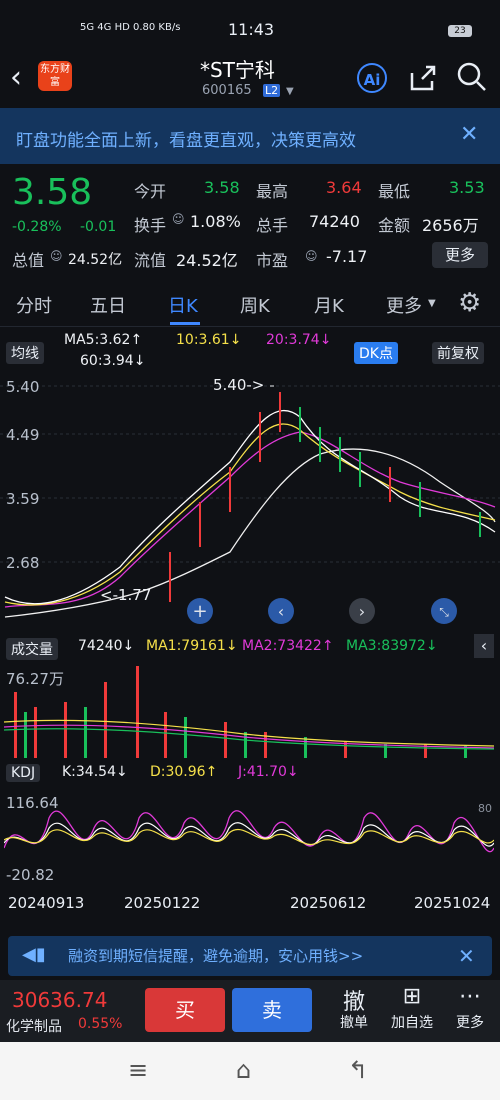 The height and width of the screenshot is (1100, 500). Describe the element at coordinates (37, 227) in the screenshot. I see `change-percent: -0.28%` at that location.